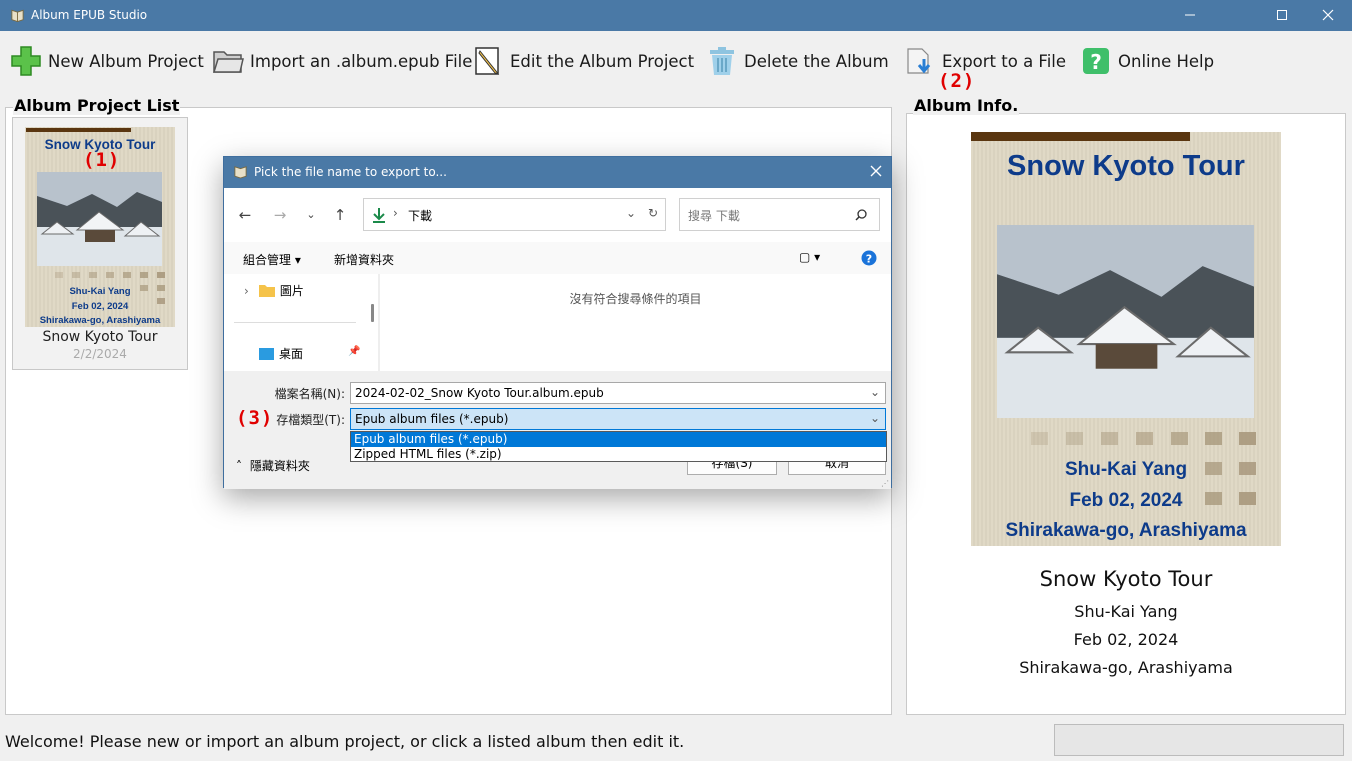 Image resolution: width=1352 pixels, height=761 pixels. Describe the element at coordinates (255, 418) in the screenshot. I see `annotation-3: (3)` at that location.